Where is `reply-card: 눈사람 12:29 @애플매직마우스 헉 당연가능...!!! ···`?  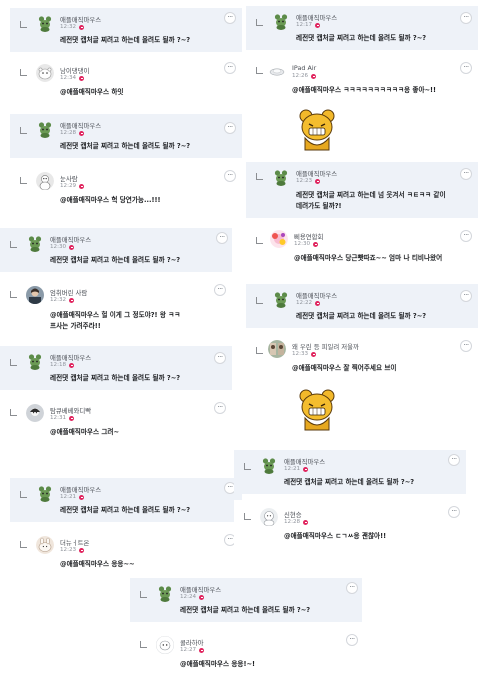 reply-card: 눈사람 12:29 @애플매직마우스 헉 당연가능...!!! ··· is located at coordinates (126, 187).